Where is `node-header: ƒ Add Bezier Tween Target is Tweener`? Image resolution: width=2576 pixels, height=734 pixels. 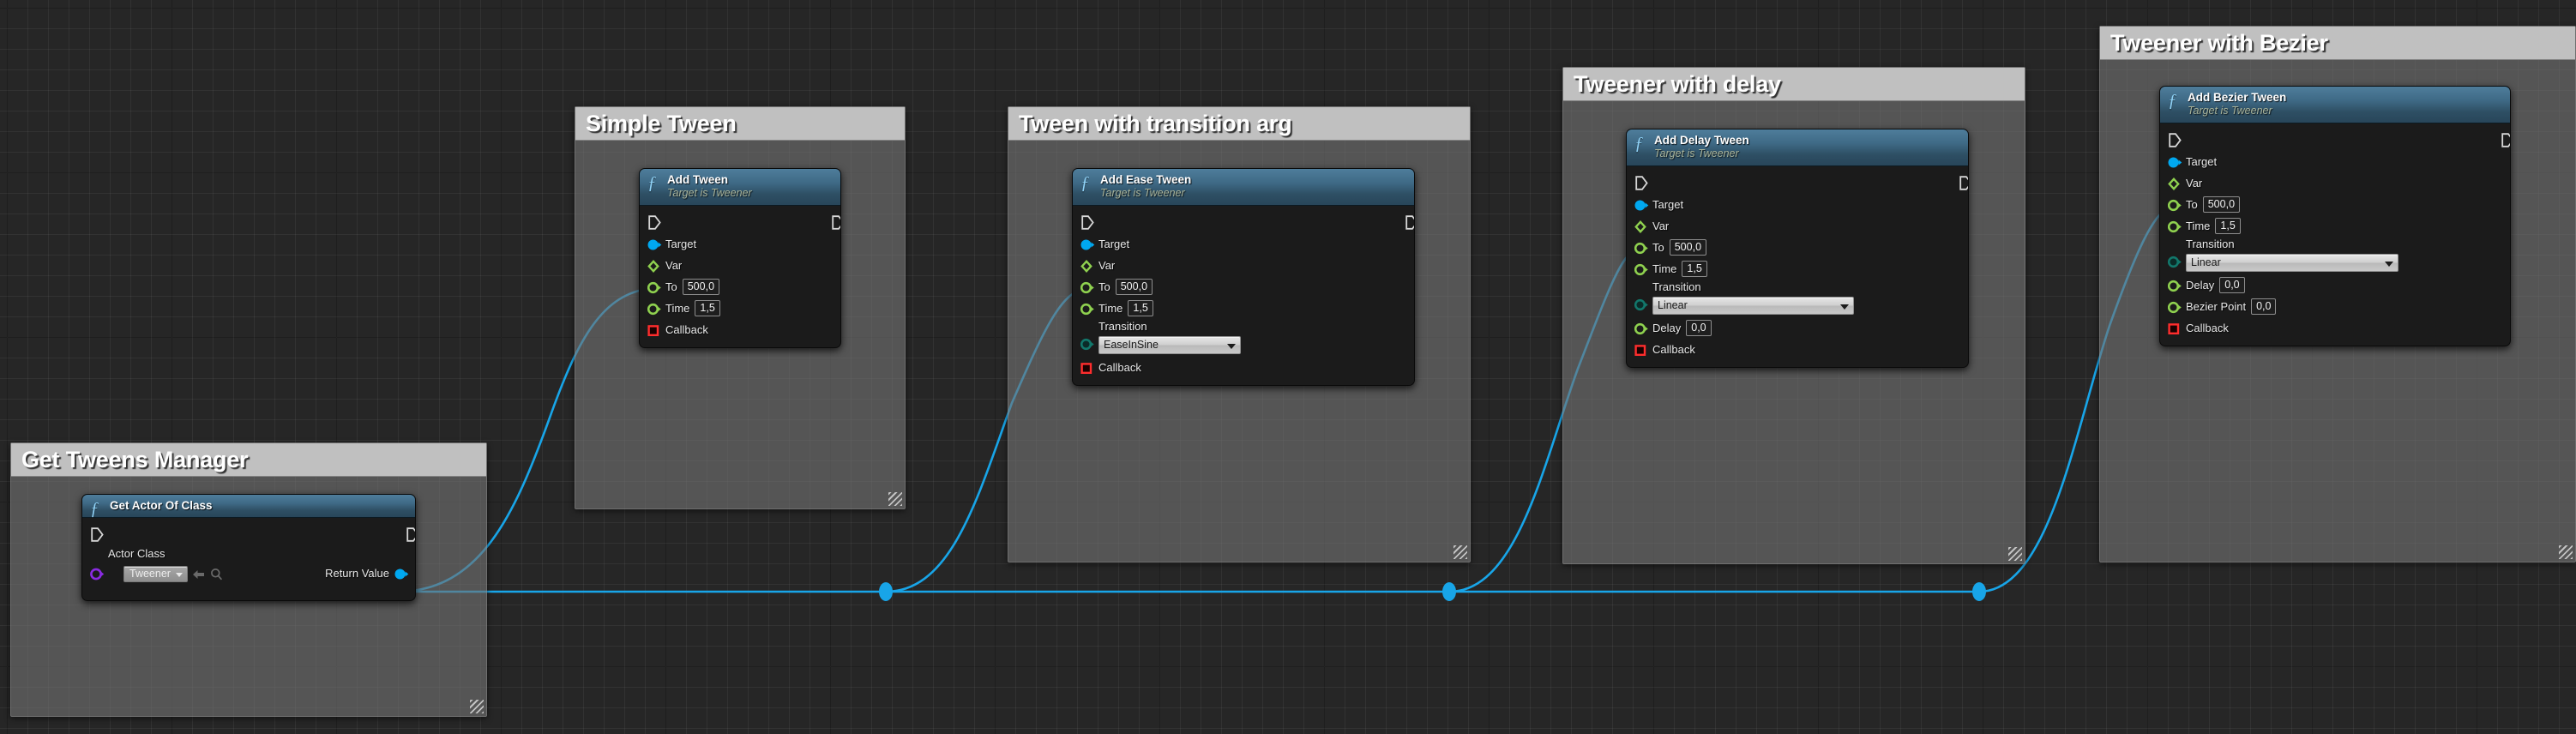
node-header: ƒ Add Bezier Tween Target is Tweener is located at coordinates (2335, 105).